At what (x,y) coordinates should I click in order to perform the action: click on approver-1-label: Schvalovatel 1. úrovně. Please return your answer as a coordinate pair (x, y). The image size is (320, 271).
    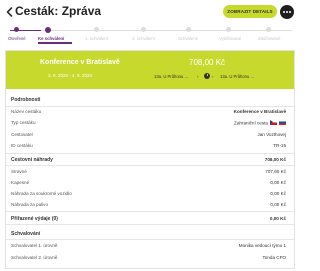
    Looking at the image, I should click on (34, 245).